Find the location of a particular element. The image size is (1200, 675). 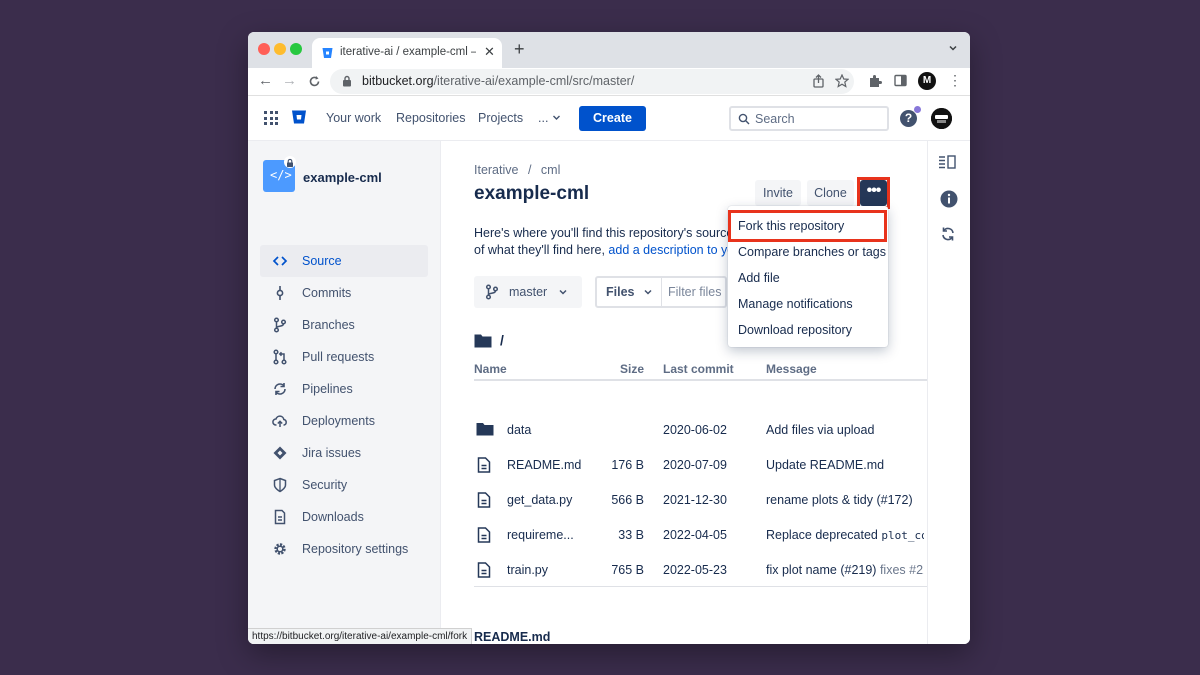

create-button: Create is located at coordinates (612, 118).